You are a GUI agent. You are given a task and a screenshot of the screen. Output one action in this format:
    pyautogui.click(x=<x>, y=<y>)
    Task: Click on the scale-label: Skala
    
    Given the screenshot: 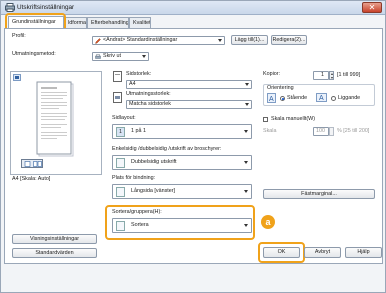 What is the action you would take?
    pyautogui.click(x=270, y=131)
    